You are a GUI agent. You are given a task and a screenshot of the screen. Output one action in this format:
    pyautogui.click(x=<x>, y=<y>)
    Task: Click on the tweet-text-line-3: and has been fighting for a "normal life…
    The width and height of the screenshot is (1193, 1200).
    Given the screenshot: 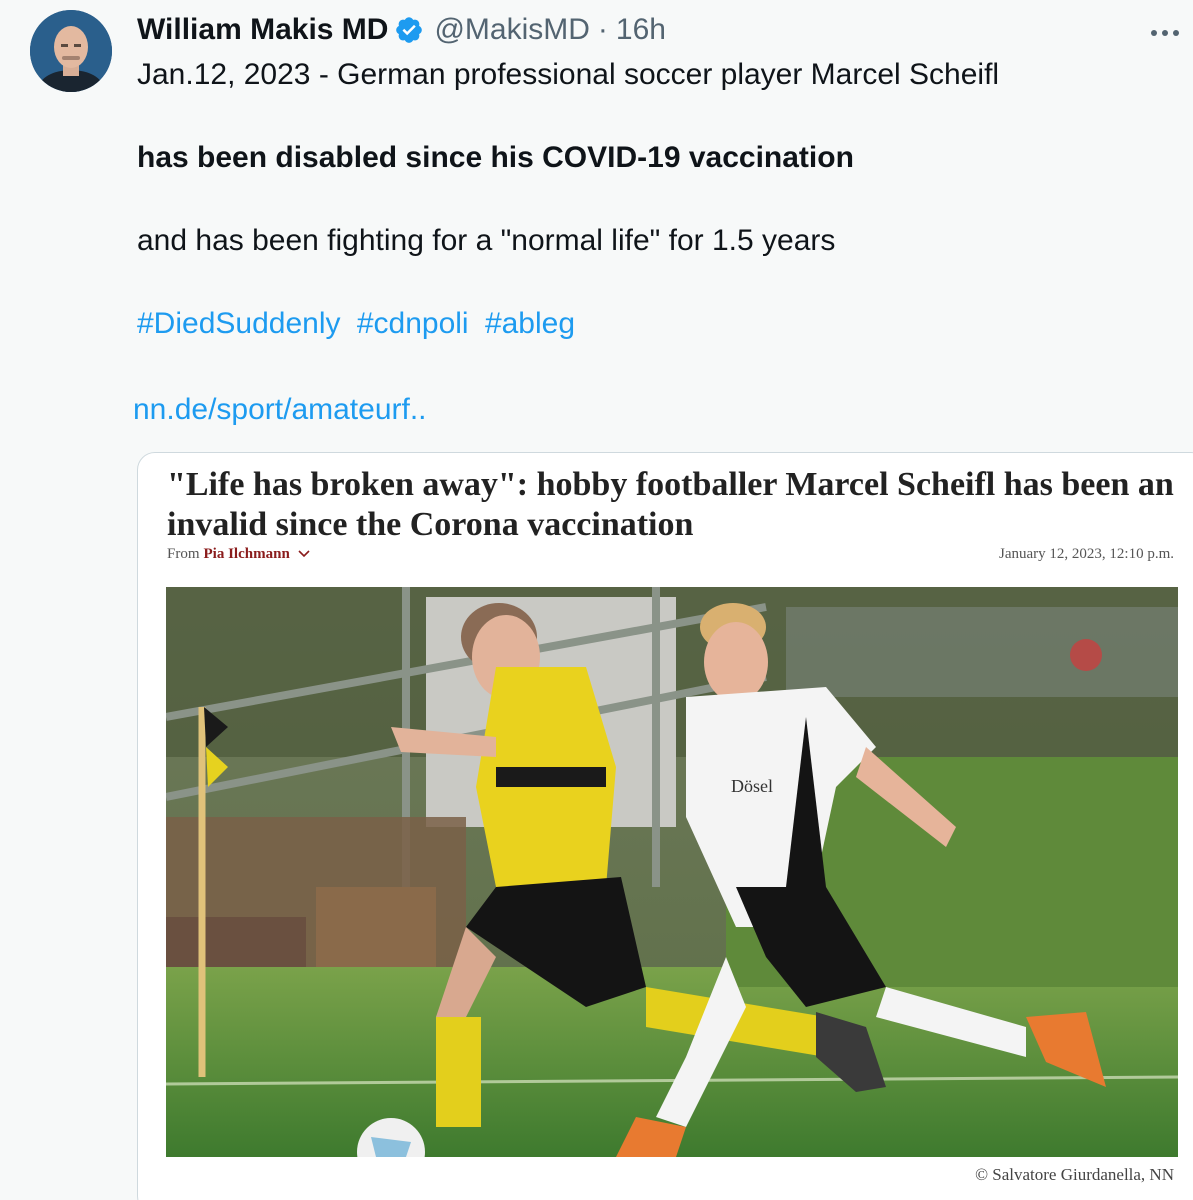 What is the action you would take?
    pyautogui.click(x=486, y=240)
    